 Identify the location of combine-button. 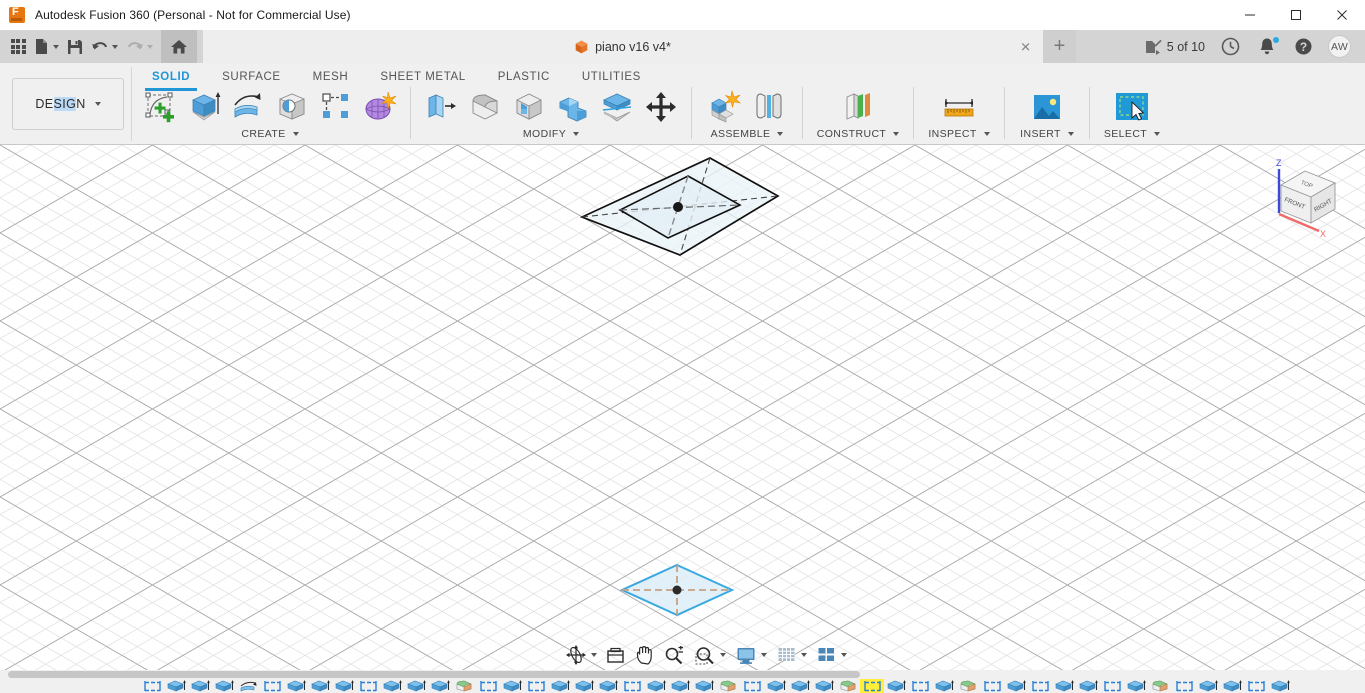
(573, 107).